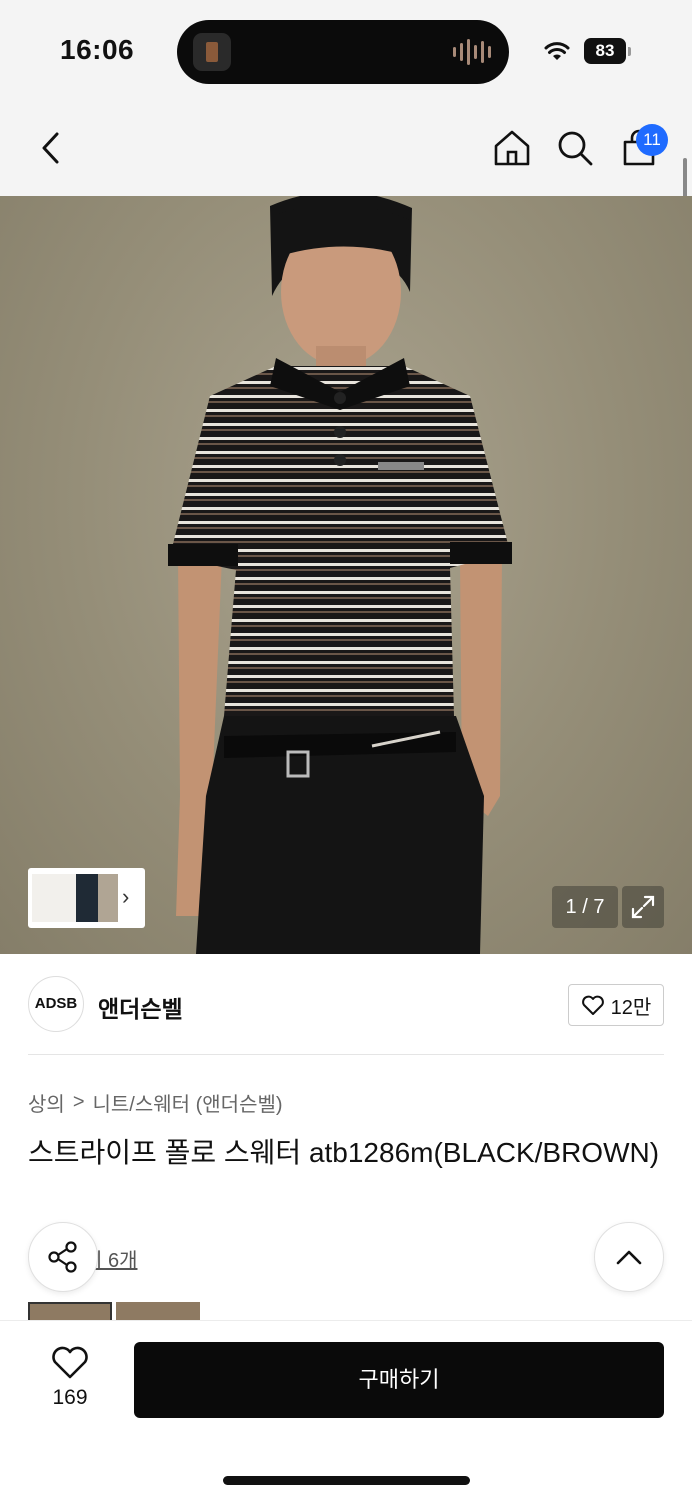 This screenshot has height=1500, width=692. Describe the element at coordinates (343, 52) in the screenshot. I see `dynamic-island` at that location.